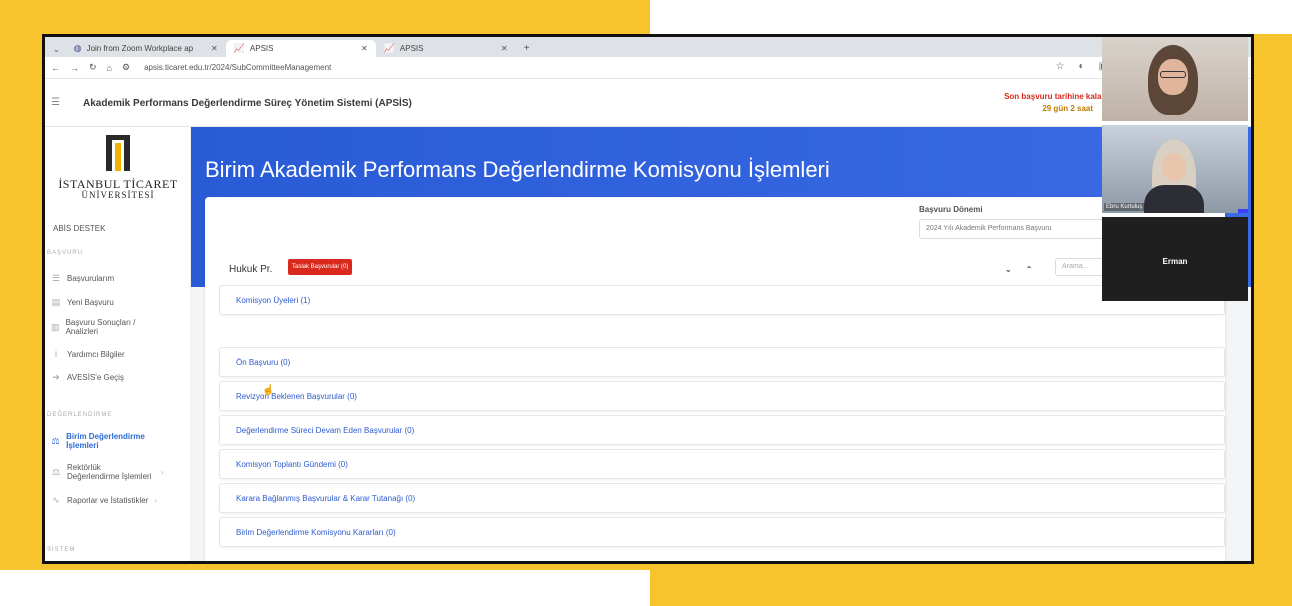 This screenshot has height=606, width=1292. What do you see at coordinates (1008, 269) in the screenshot?
I see `chevron-down-icon: ⌄` at bounding box center [1008, 269].